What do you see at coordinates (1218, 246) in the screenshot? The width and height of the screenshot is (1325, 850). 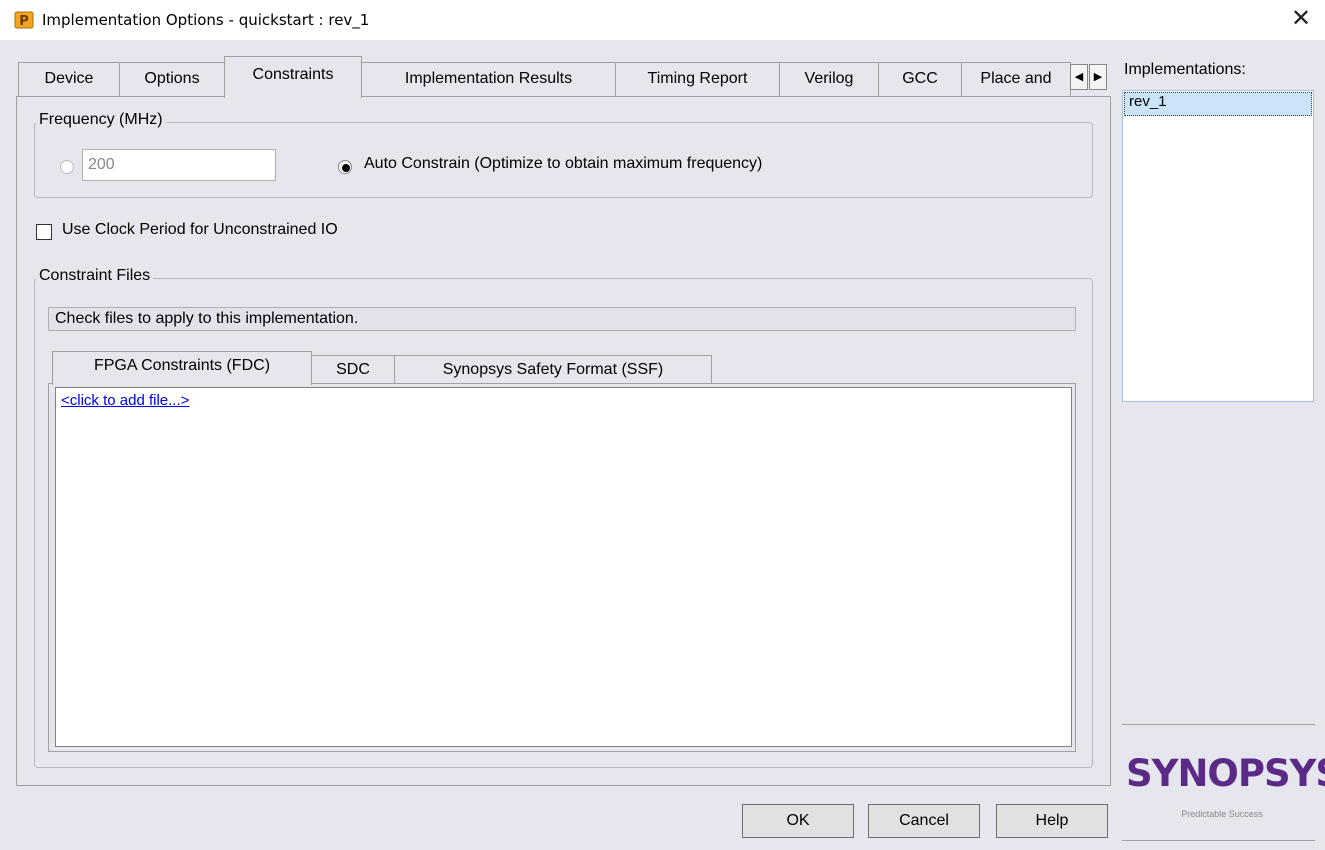 I see `implementations-list` at bounding box center [1218, 246].